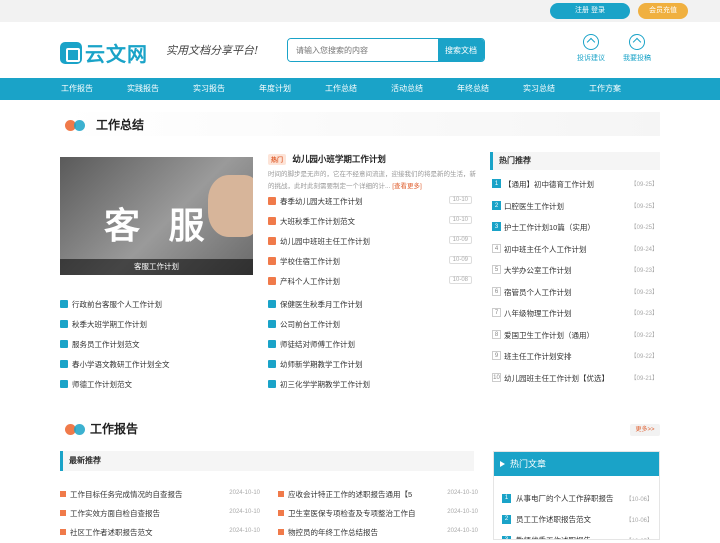 This screenshot has height=543, width=720. Describe the element at coordinates (407, 89) in the screenshot. I see `nav-item-5: 活动总结` at that location.